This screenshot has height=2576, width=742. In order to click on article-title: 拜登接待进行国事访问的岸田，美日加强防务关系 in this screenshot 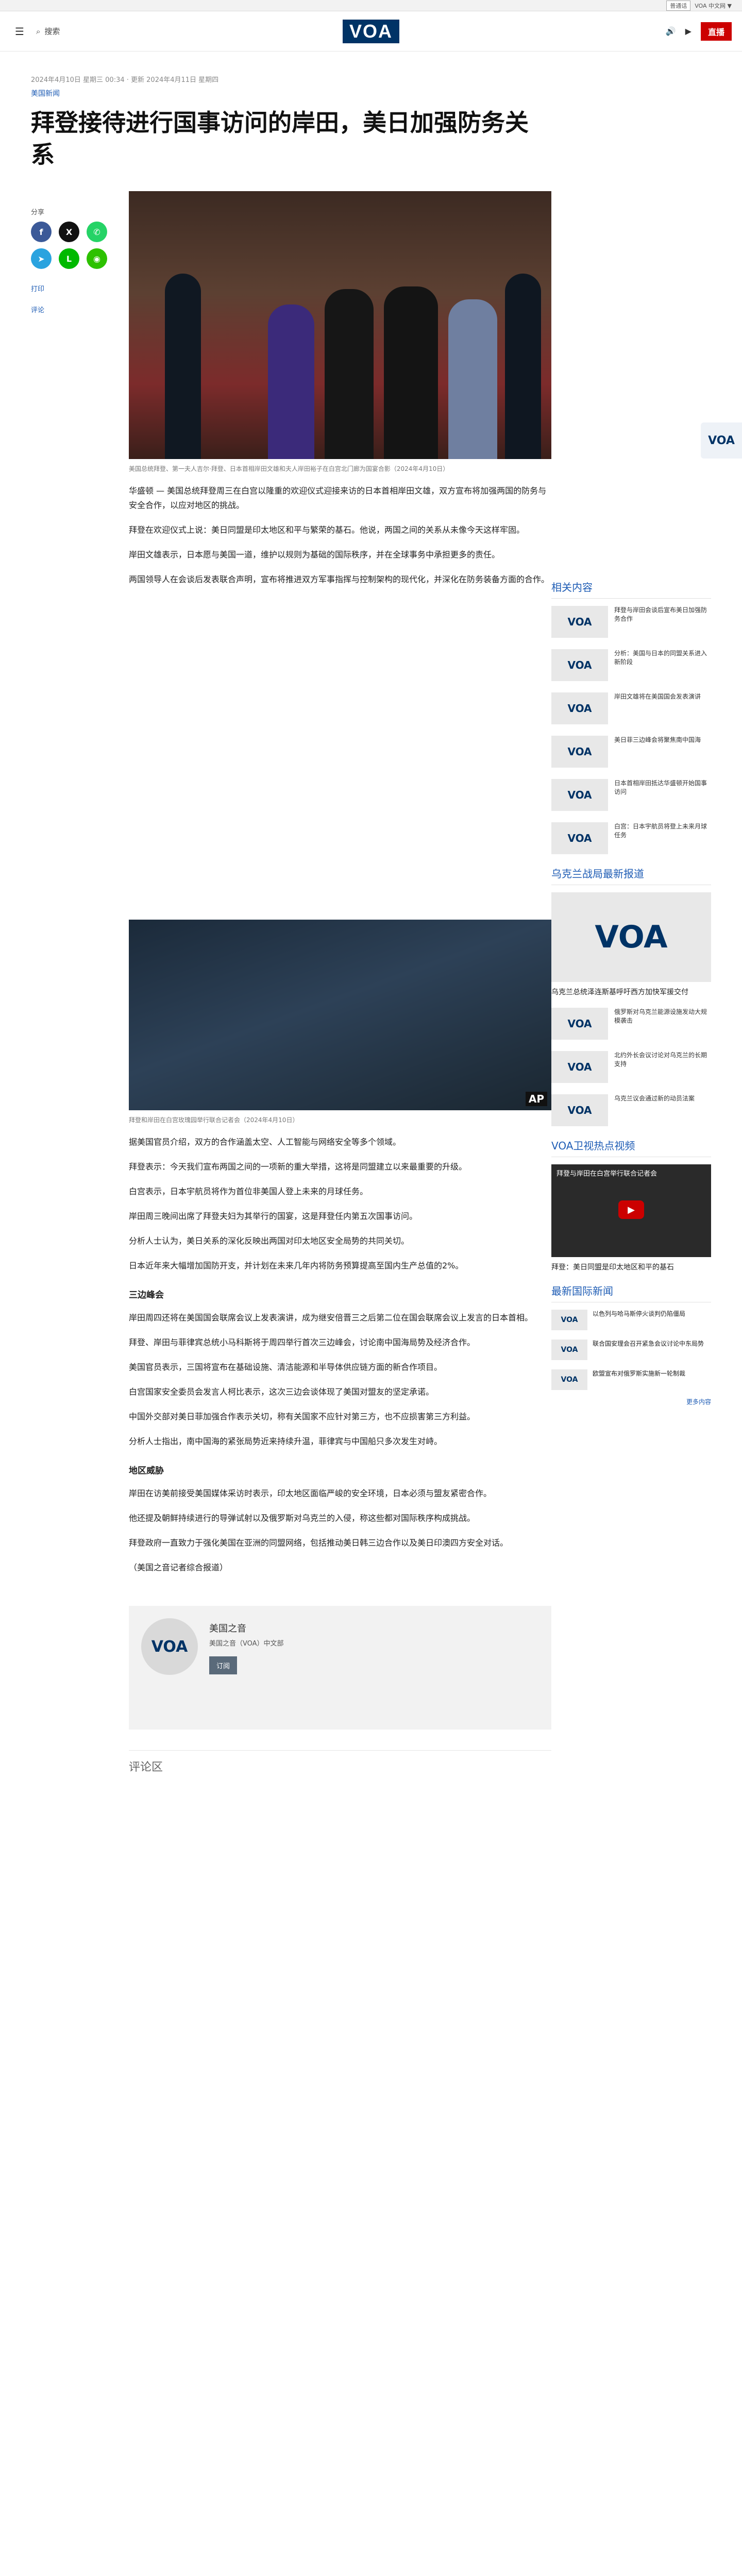, I will do `click(280, 138)`.